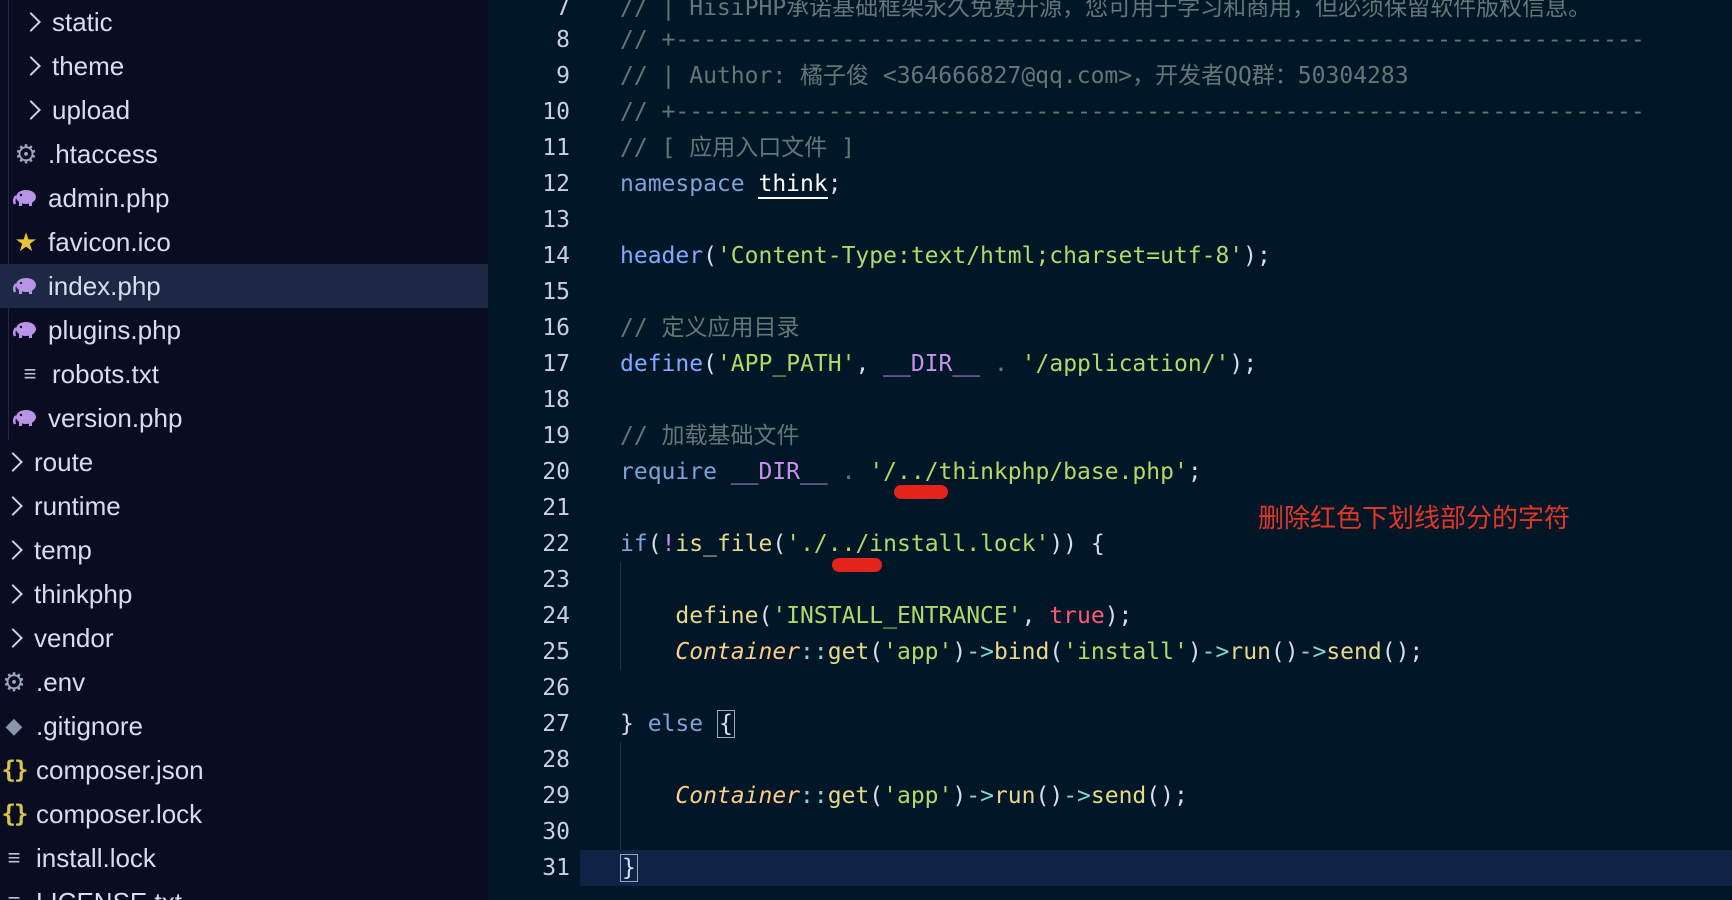 The height and width of the screenshot is (900, 1732). I want to click on tree-item-admin-php: admin.php, so click(244, 198).